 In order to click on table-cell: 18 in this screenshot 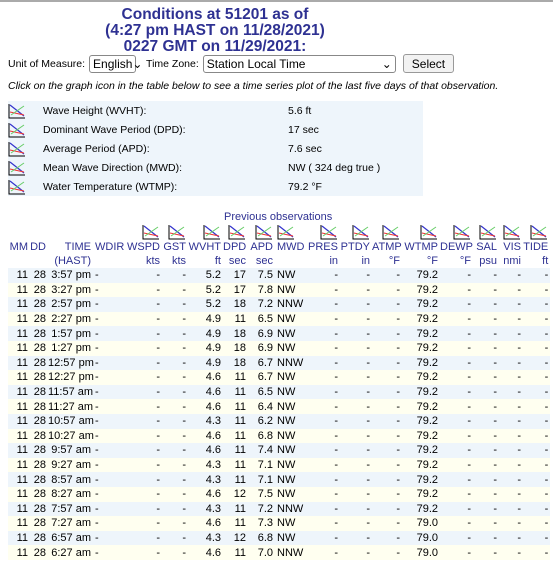, I will do `click(235, 333)`.